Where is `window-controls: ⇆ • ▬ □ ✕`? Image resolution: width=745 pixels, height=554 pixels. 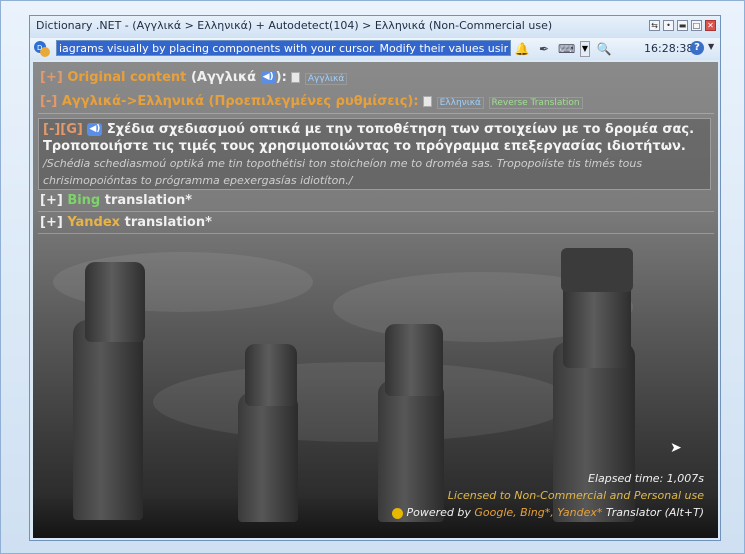 window-controls: ⇆ • ▬ □ ✕ is located at coordinates (682, 25).